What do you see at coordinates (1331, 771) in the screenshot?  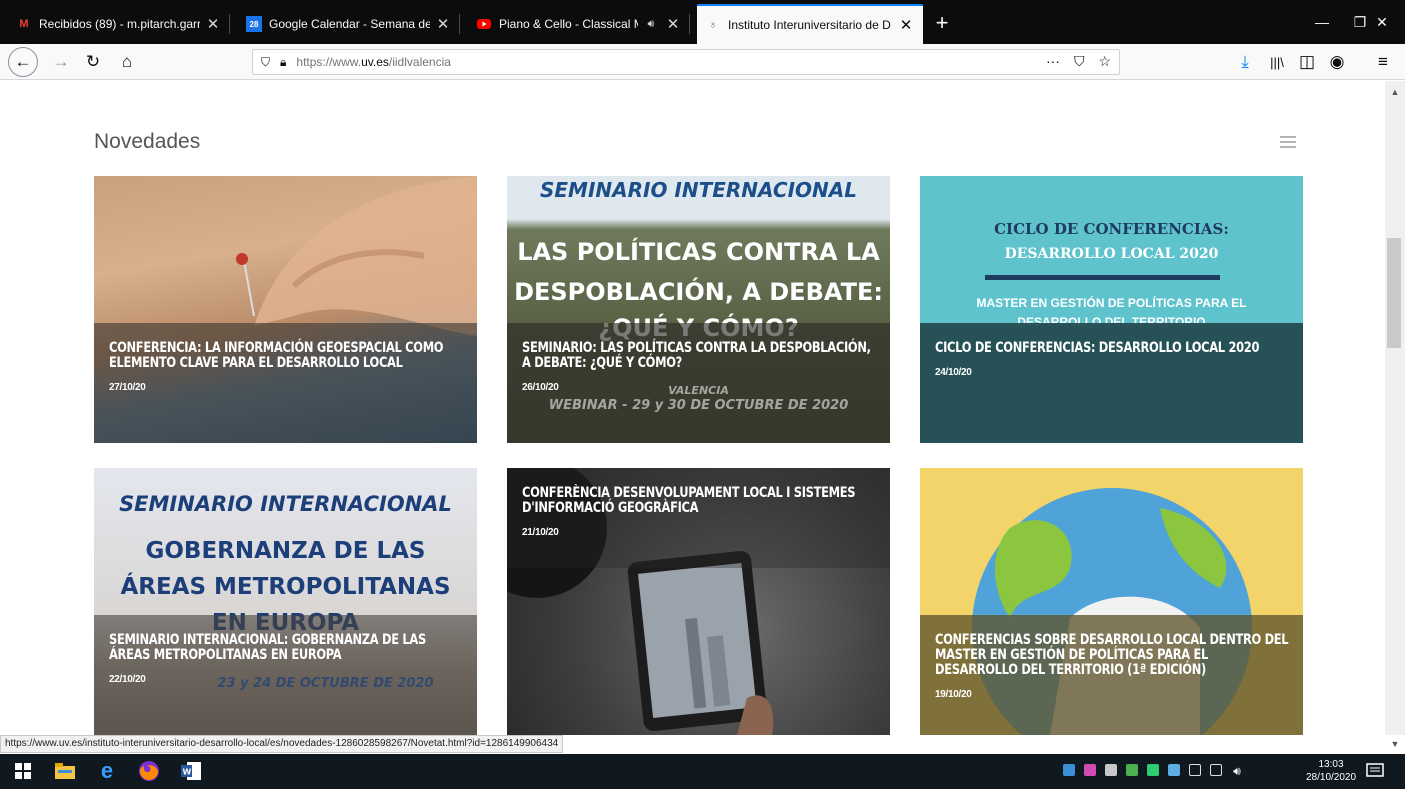 I see `system-clock: 13:03 28/10/2020` at bounding box center [1331, 771].